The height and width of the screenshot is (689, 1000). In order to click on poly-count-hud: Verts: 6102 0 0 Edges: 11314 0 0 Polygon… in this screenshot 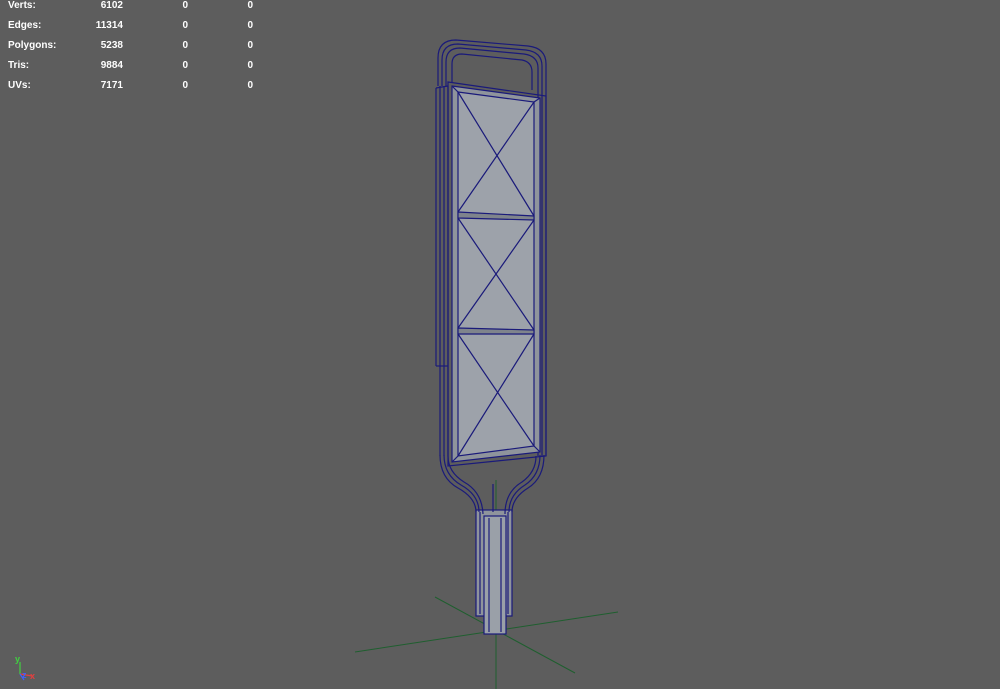, I will do `click(130, 50)`.